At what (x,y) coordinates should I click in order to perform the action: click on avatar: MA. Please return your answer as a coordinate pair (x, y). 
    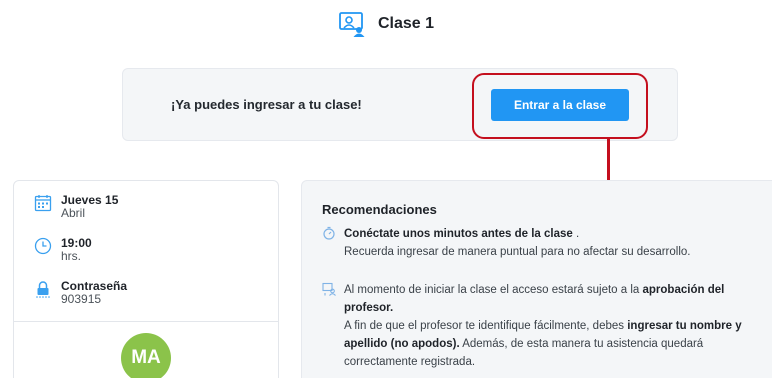
    Looking at the image, I should click on (146, 355).